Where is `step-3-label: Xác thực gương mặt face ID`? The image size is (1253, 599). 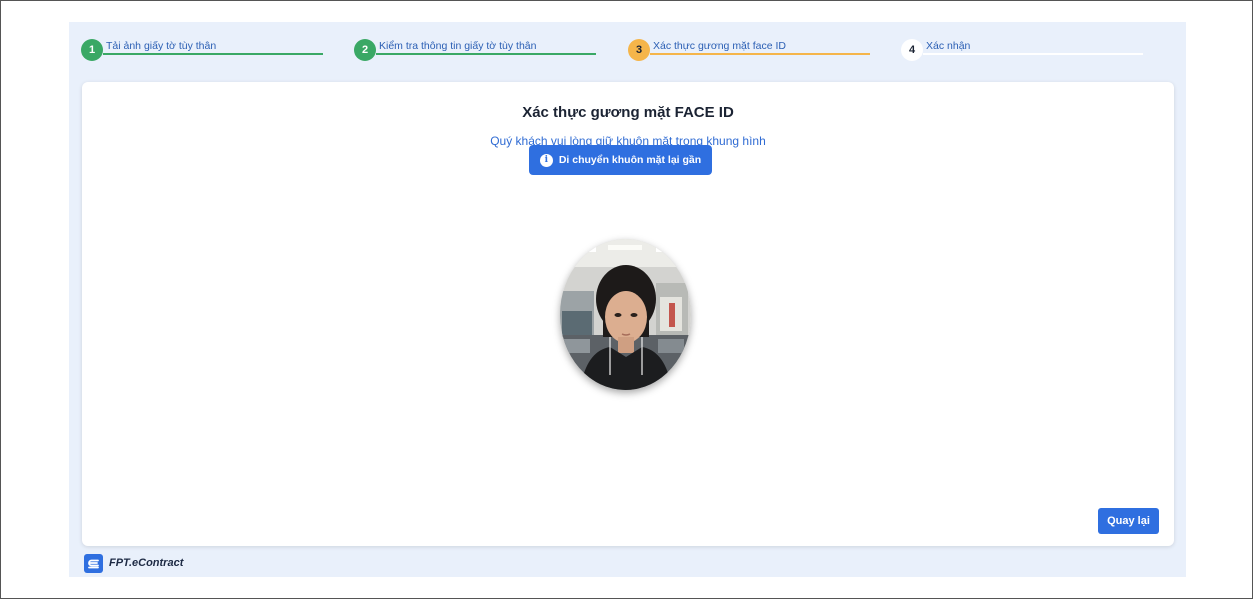
step-3-label: Xác thực gương mặt face ID is located at coordinates (719, 46).